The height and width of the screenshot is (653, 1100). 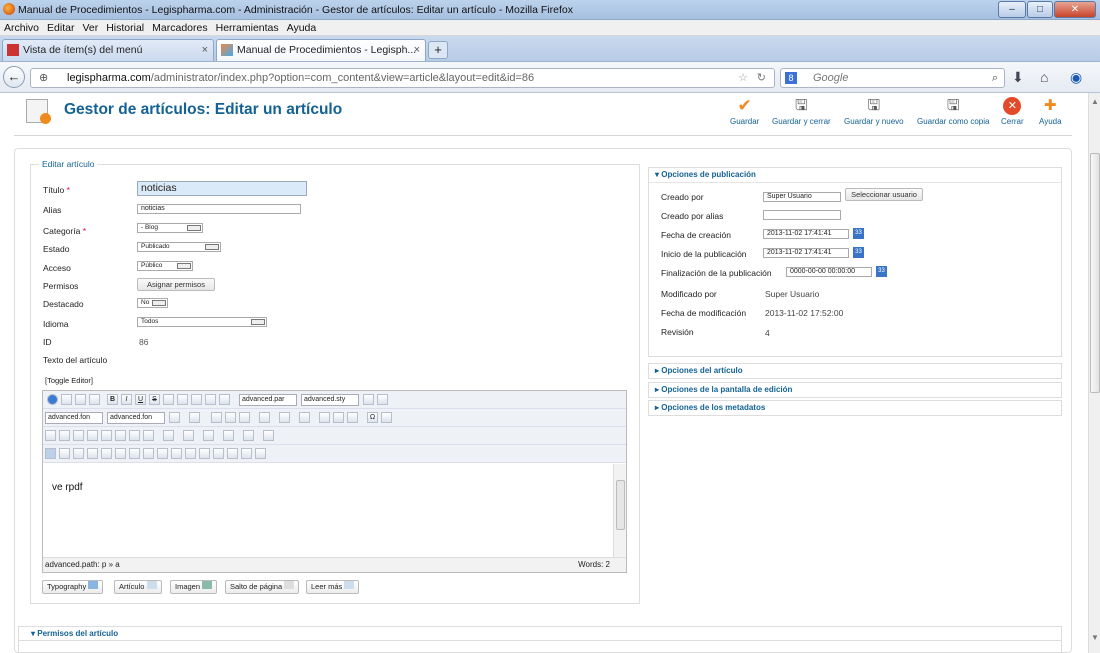 What do you see at coordinates (125, 27) in the screenshot?
I see `menu-historial: Historial` at bounding box center [125, 27].